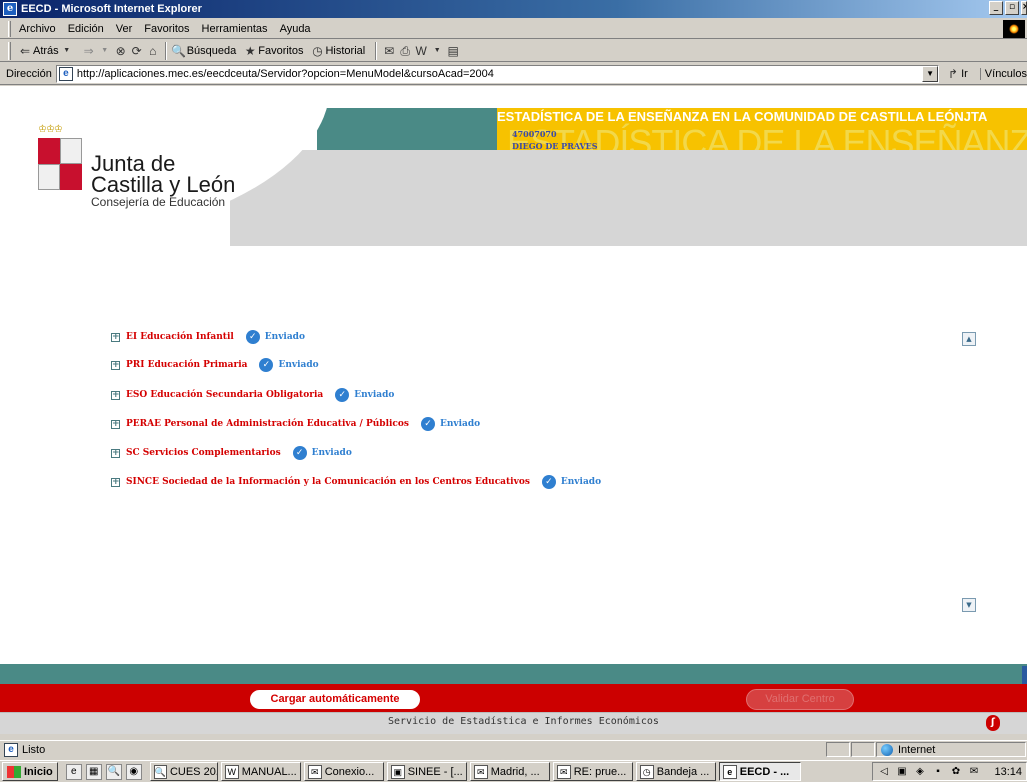 The height and width of the screenshot is (782, 1027). What do you see at coordinates (25, 50) in the screenshot?
I see `back-arrow-icon: ⇐` at bounding box center [25, 50].